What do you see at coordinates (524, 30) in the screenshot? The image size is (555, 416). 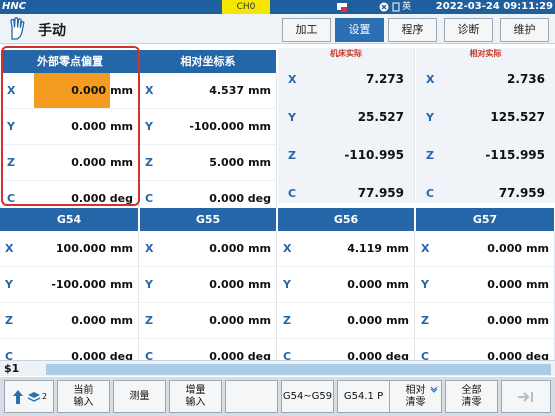 I see `tab-maintenance: 维护` at bounding box center [524, 30].